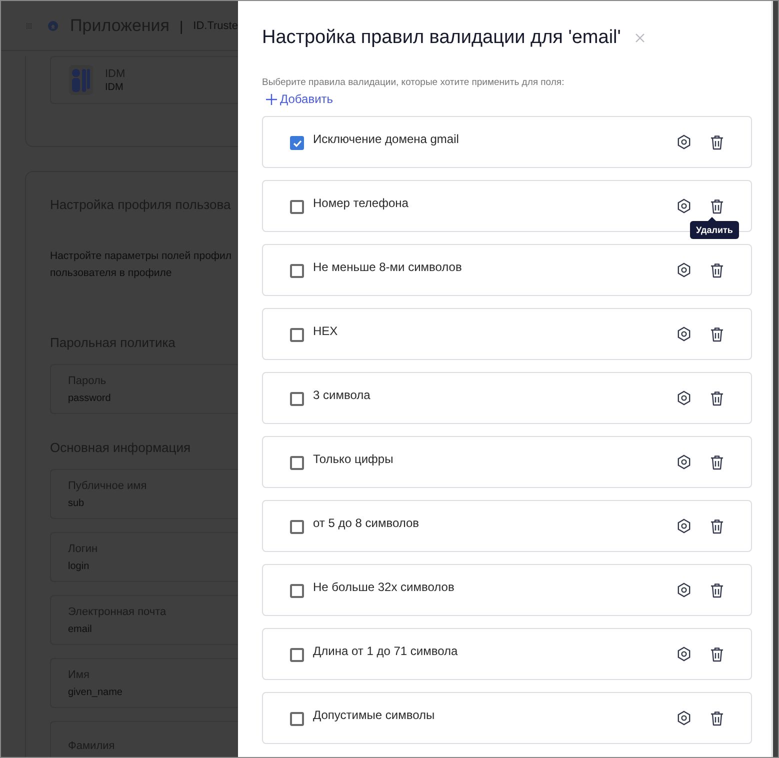  Describe the element at coordinates (414, 82) in the screenshot. I see `hint-text: Выберите правила валидации, которые хотите применить для поля:` at that location.